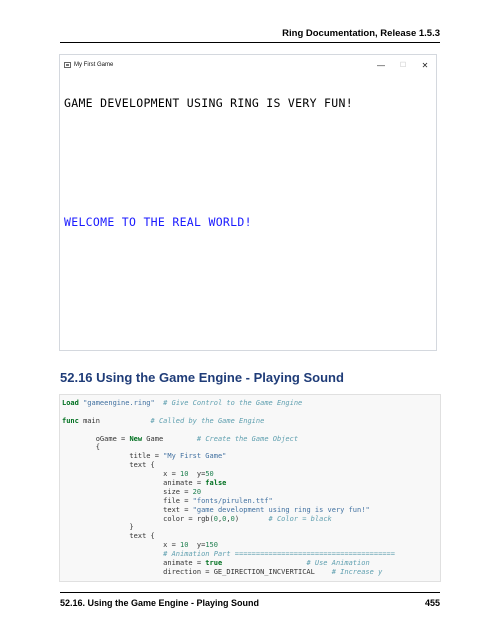 Image resolution: width=495 pixels, height=640 pixels. What do you see at coordinates (250, 42) in the screenshot?
I see `header-rule` at bounding box center [250, 42].